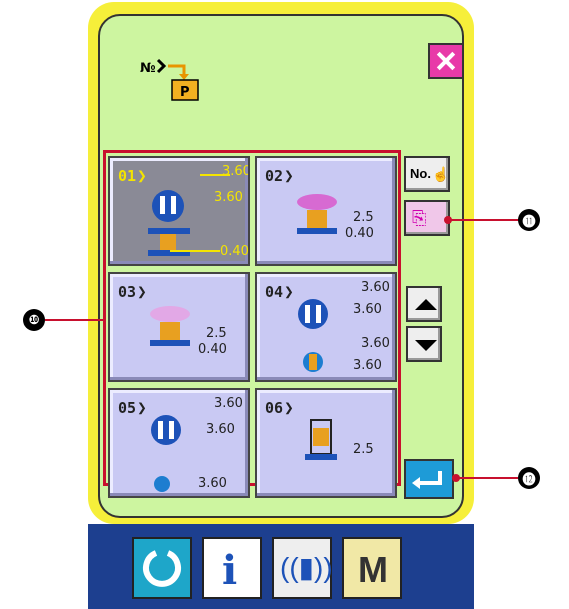 The height and width of the screenshot is (609, 569). I want to click on pattern-copy-icon: ⎘, so click(419, 218).